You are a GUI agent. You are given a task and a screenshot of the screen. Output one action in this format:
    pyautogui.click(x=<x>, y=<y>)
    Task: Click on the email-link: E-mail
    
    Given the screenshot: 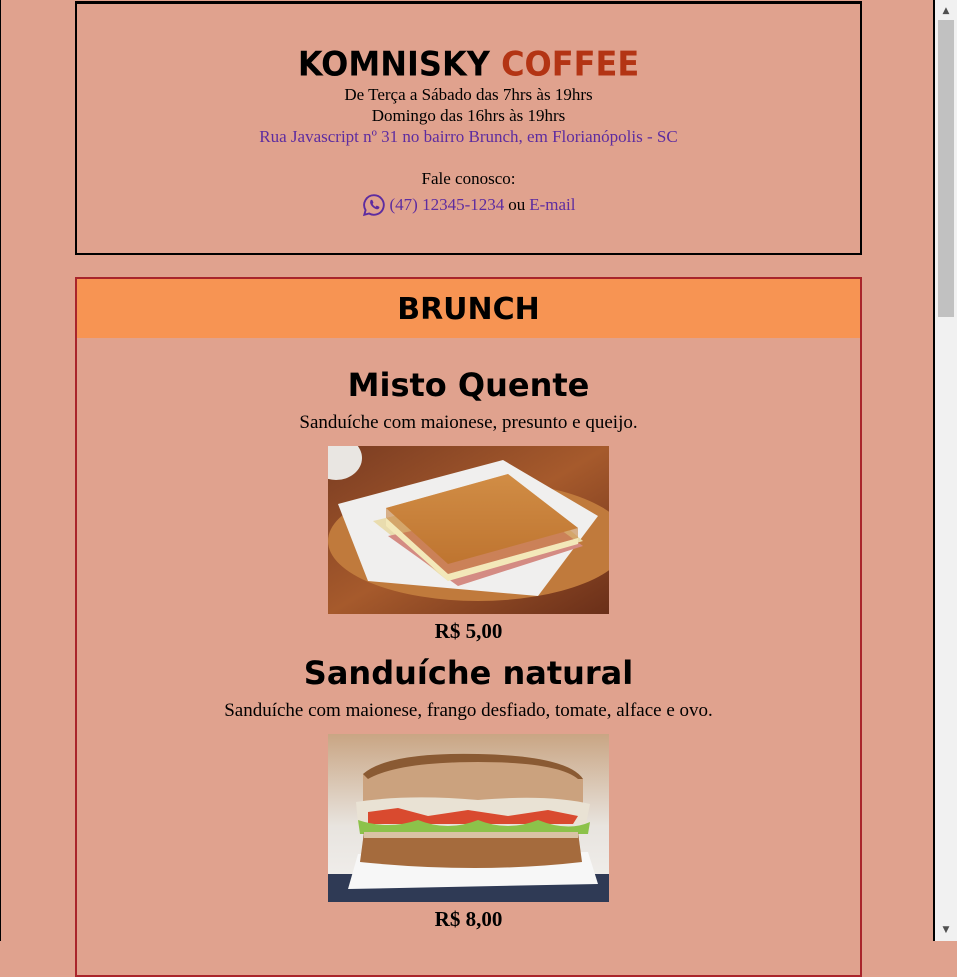 What is the action you would take?
    pyautogui.click(x=552, y=205)
    